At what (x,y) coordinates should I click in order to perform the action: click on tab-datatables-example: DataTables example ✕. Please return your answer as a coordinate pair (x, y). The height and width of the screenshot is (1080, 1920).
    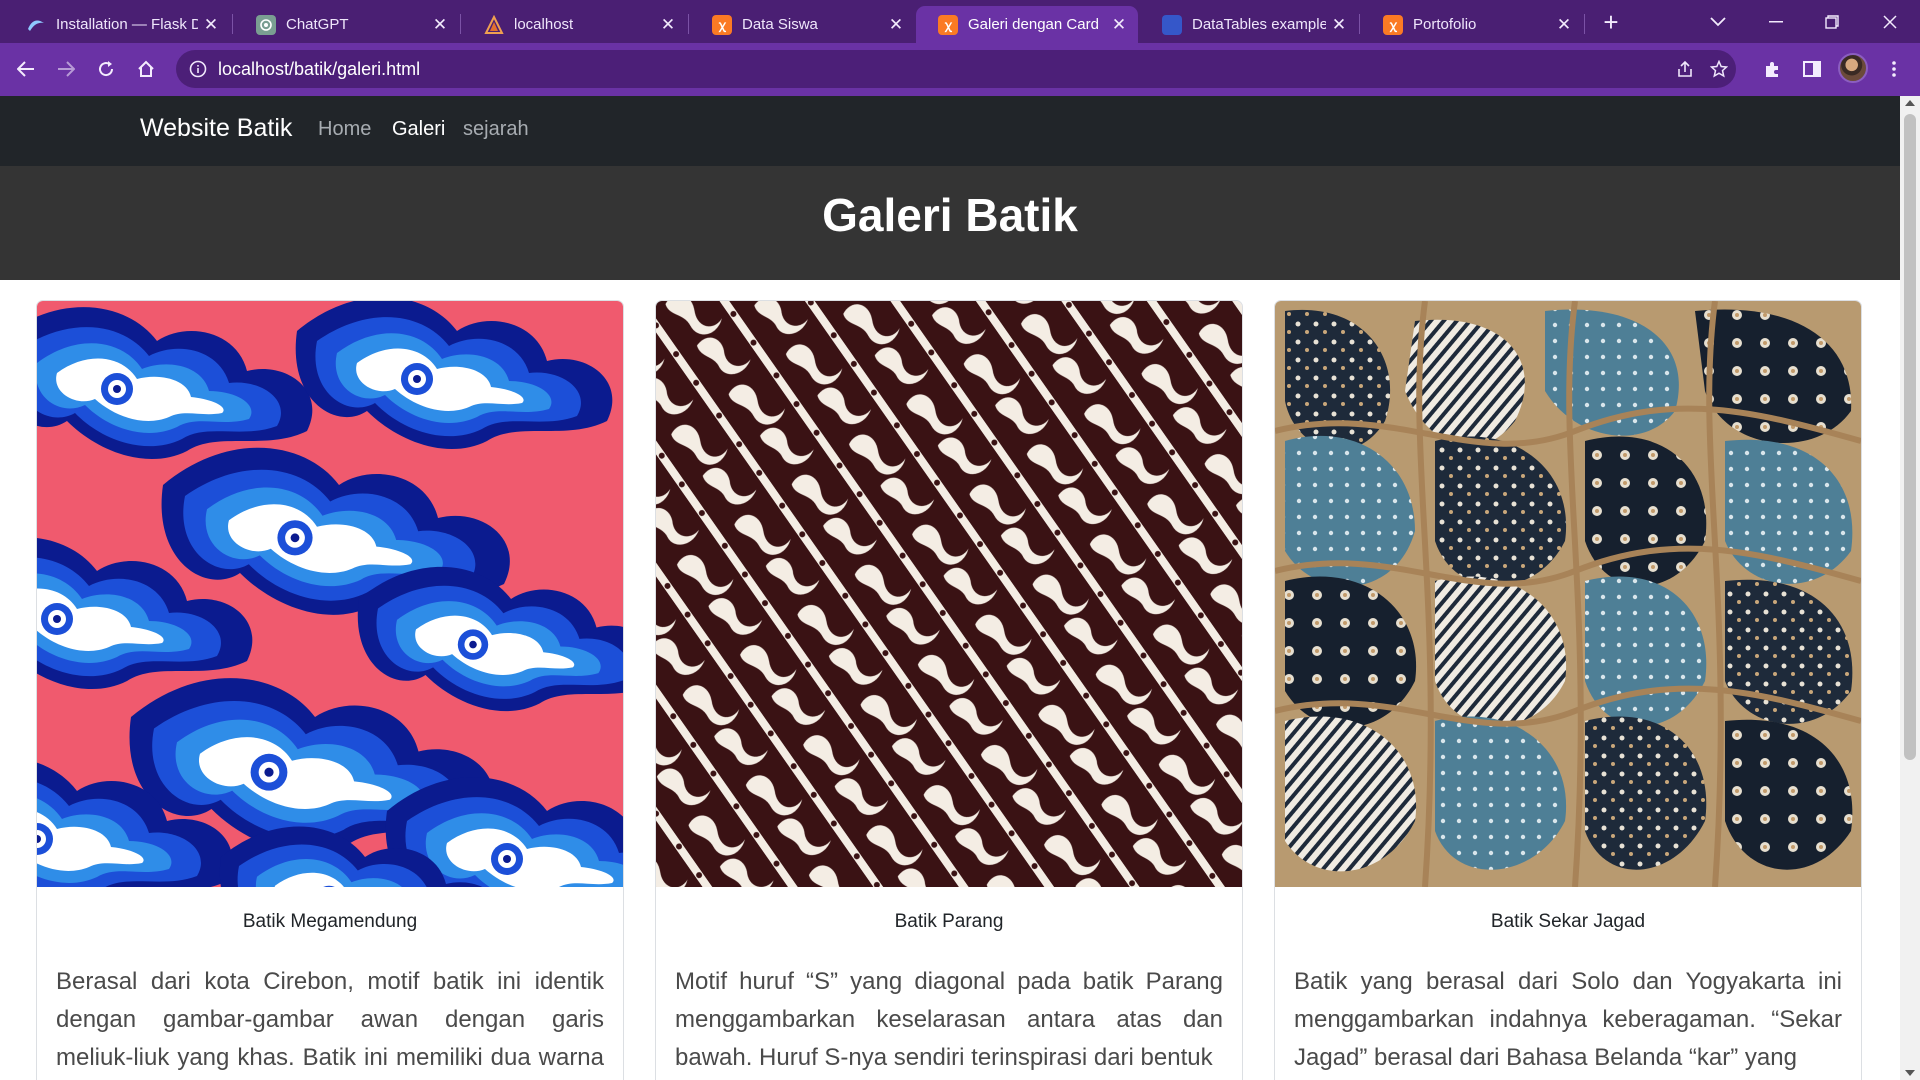
    Looking at the image, I should click on (1249, 24).